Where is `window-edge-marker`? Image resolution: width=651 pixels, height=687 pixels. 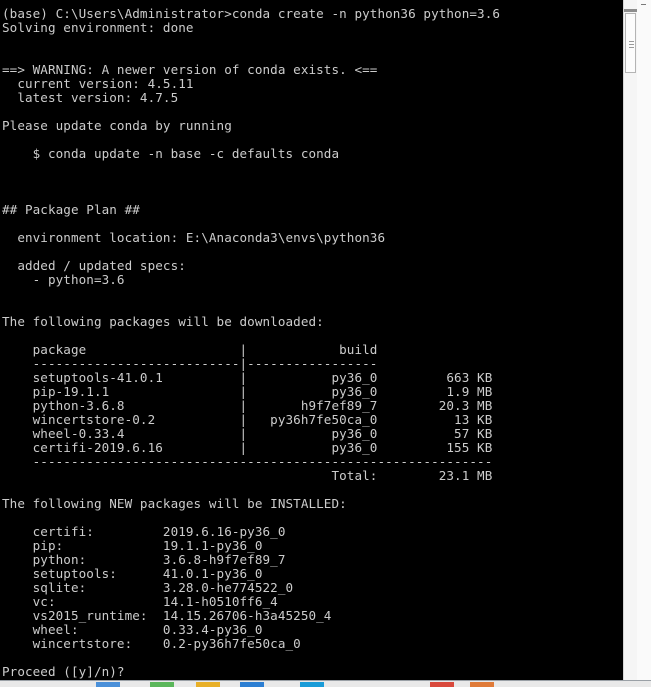
window-edge-marker is located at coordinates (643, 4).